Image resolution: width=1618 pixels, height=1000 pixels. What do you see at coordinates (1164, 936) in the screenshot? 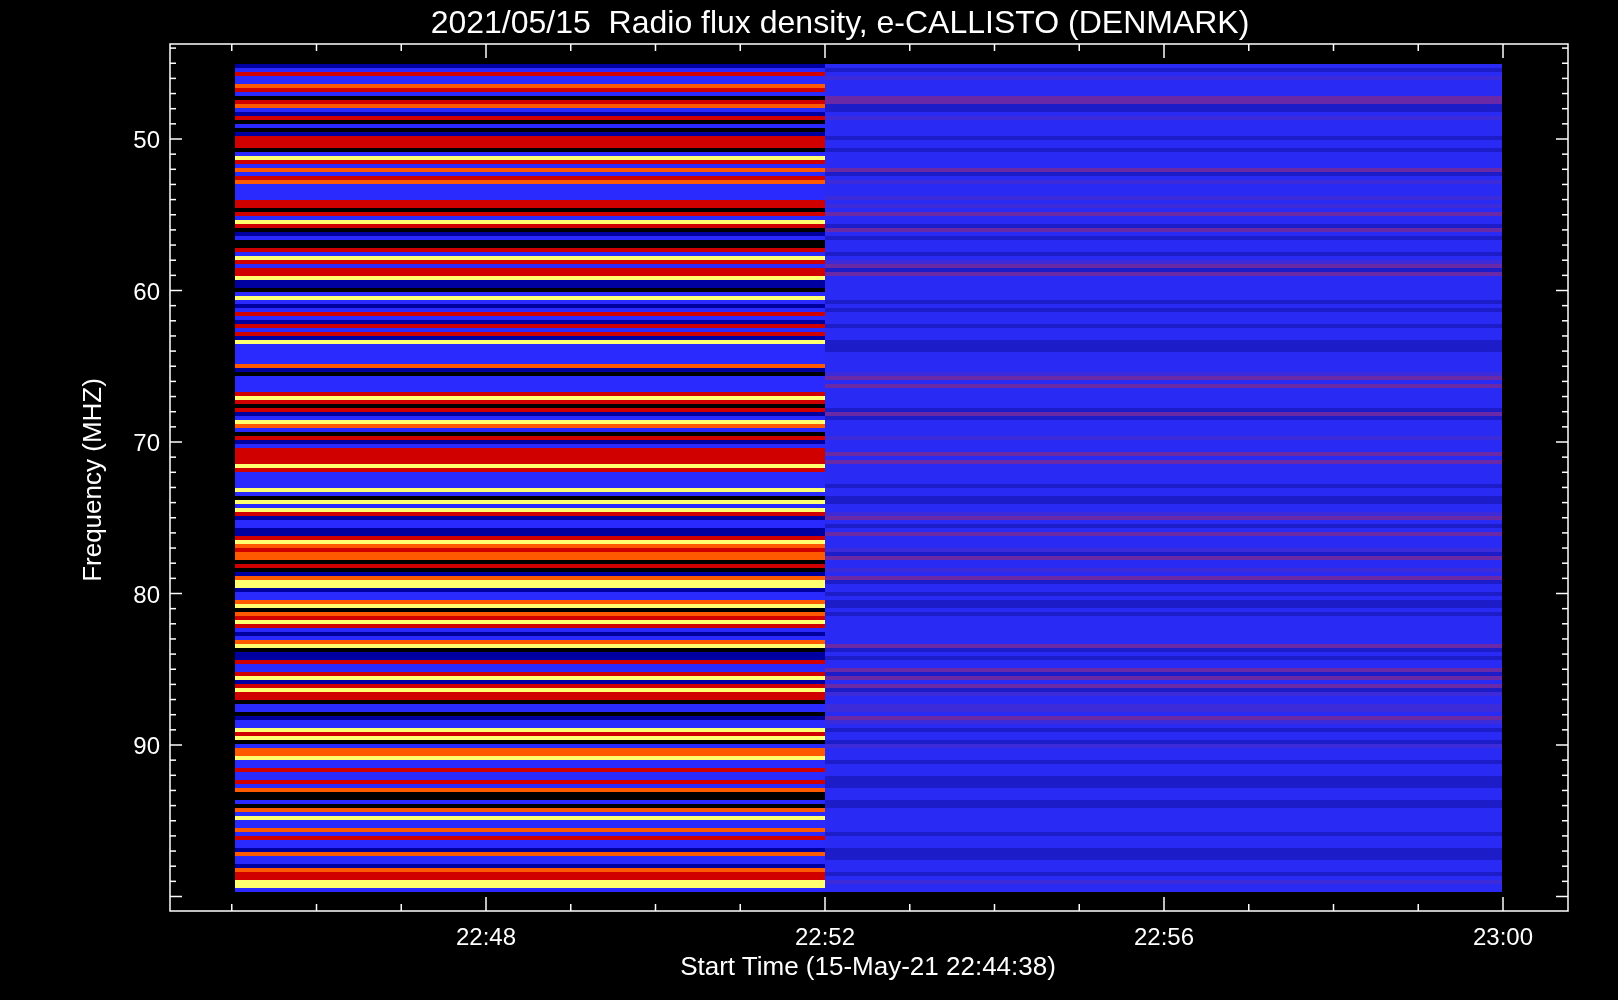
I see `tick-label: 22:56` at bounding box center [1164, 936].